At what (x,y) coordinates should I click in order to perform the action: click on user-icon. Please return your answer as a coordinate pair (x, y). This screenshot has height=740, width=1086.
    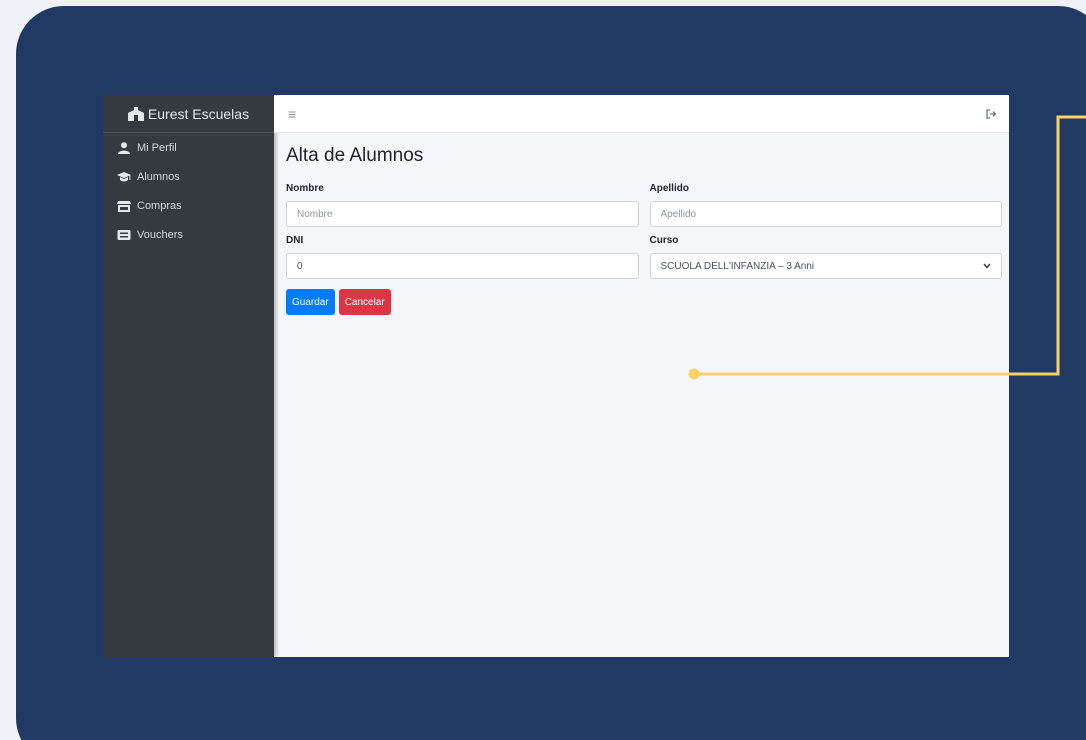
    Looking at the image, I should click on (124, 147).